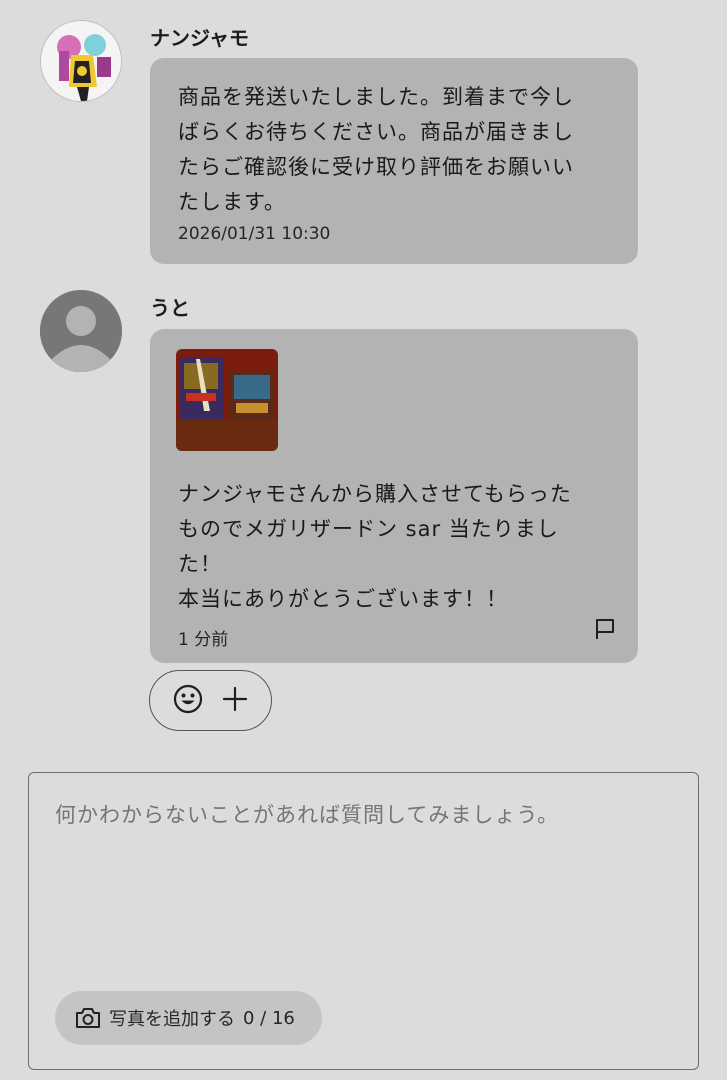  What do you see at coordinates (203, 640) in the screenshot?
I see `message-timestamp: 1 分前` at bounding box center [203, 640].